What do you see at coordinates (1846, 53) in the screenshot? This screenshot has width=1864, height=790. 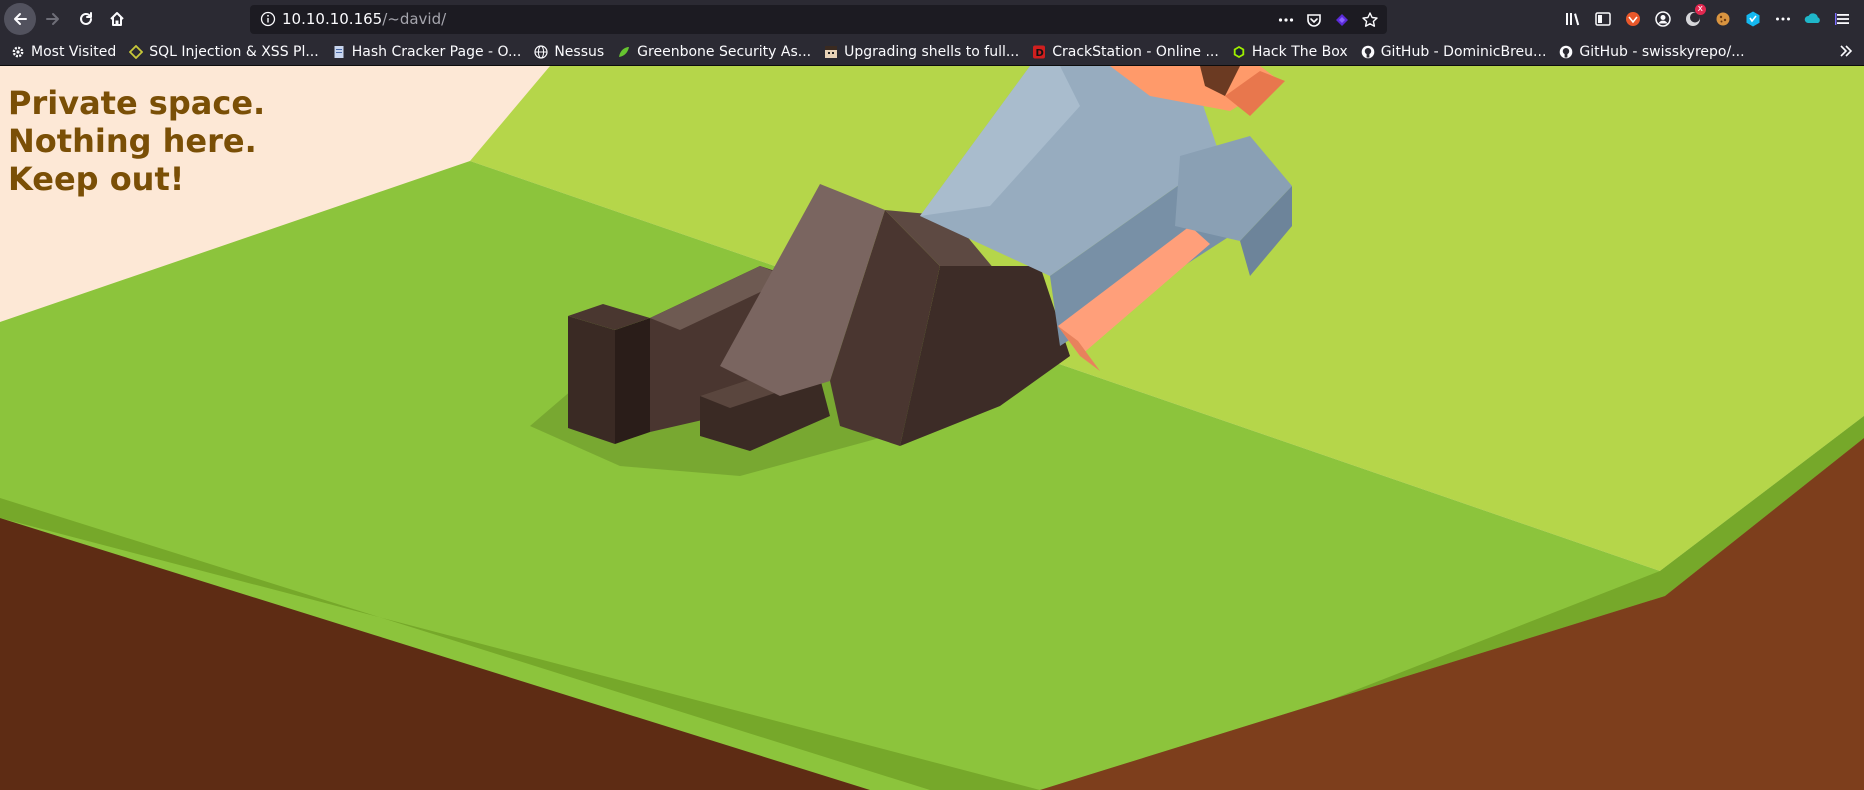 I see `chevron-double-right-icon` at bounding box center [1846, 53].